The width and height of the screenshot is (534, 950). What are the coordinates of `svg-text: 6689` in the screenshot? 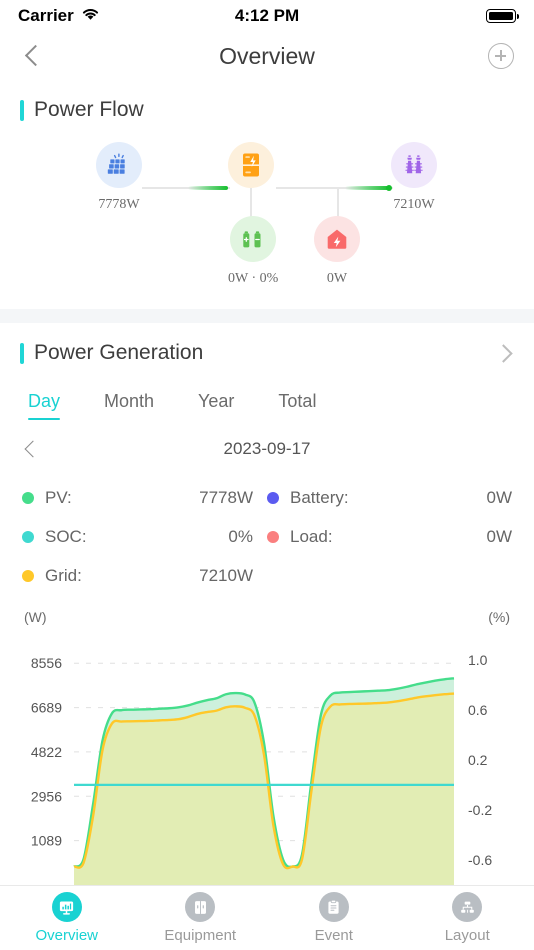 It's located at (46, 708).